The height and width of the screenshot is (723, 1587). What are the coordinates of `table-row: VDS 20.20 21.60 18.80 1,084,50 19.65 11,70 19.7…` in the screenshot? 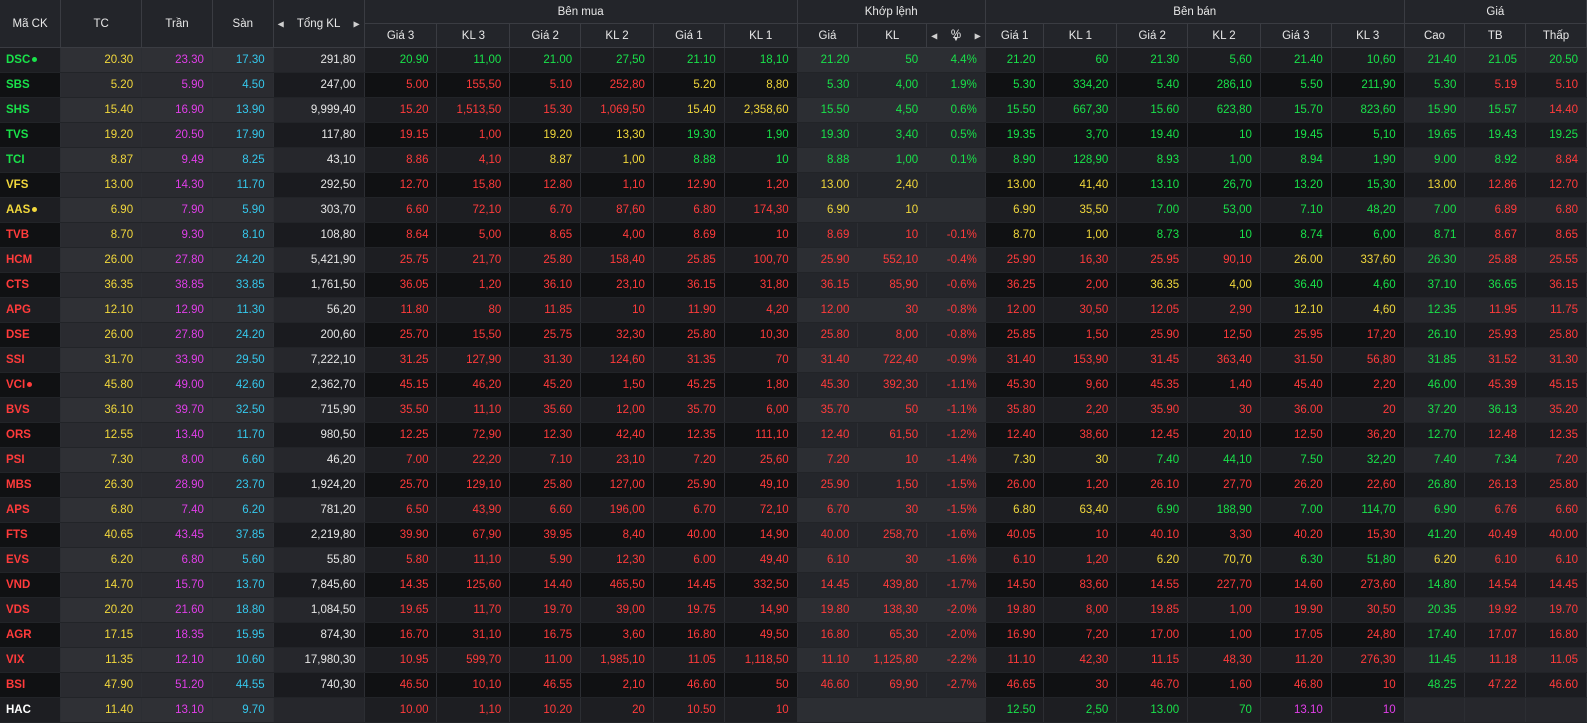 It's located at (793, 610).